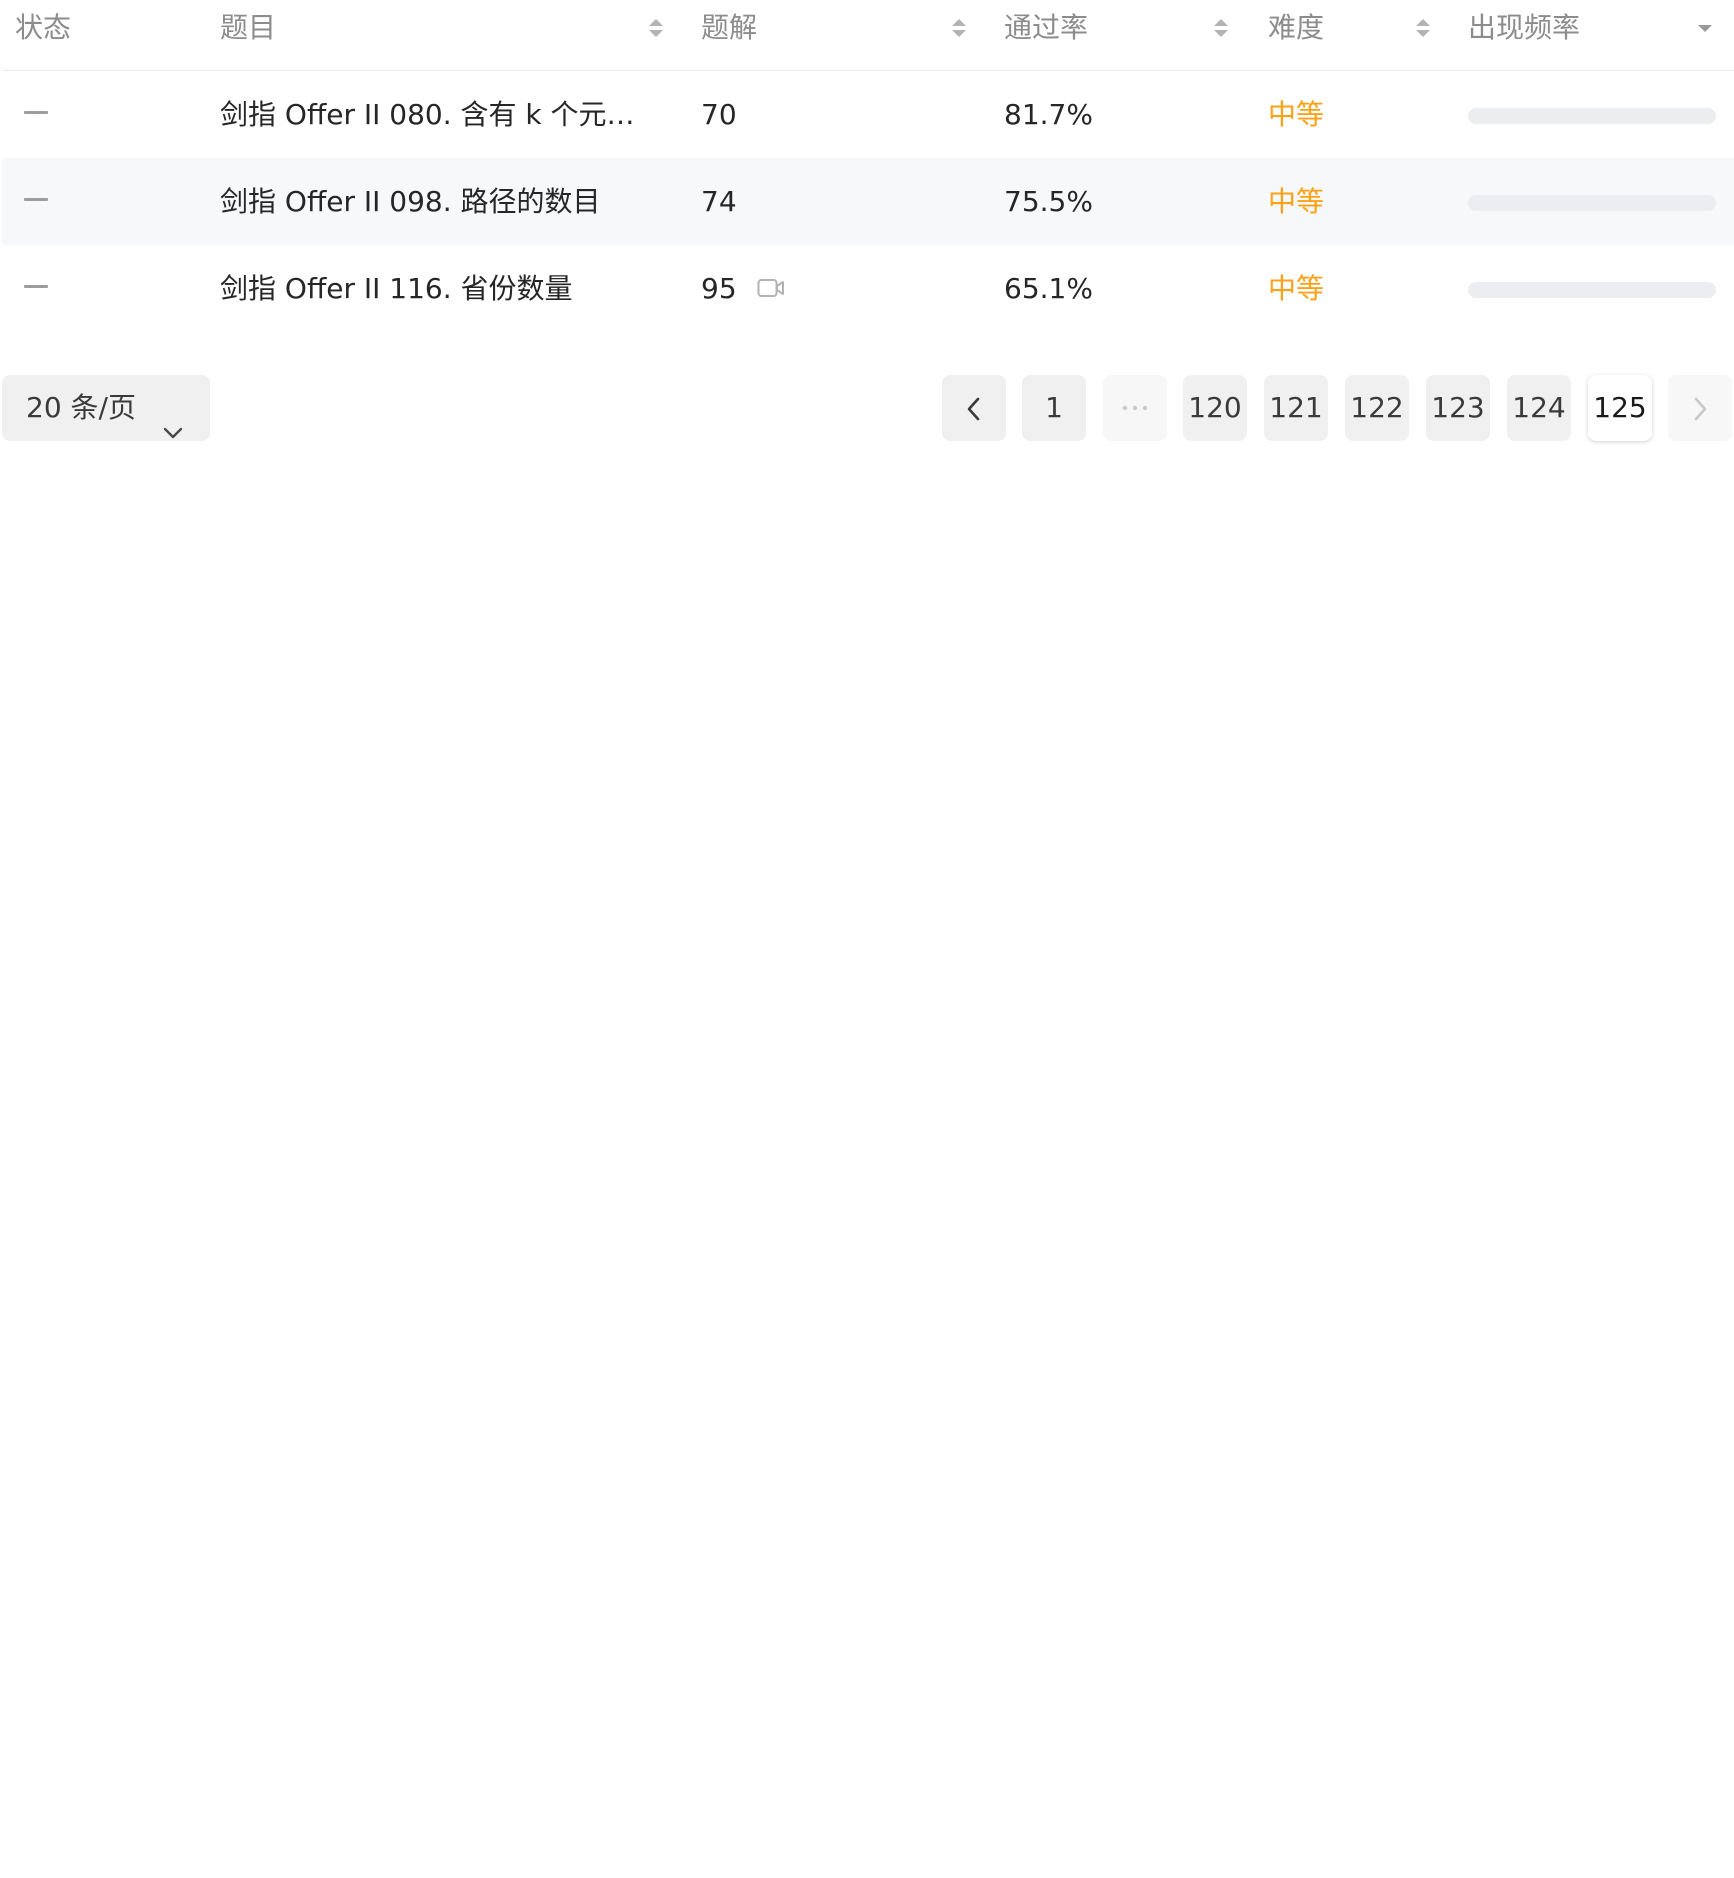  What do you see at coordinates (1705, 33) in the screenshot?
I see `caret-down-icon` at bounding box center [1705, 33].